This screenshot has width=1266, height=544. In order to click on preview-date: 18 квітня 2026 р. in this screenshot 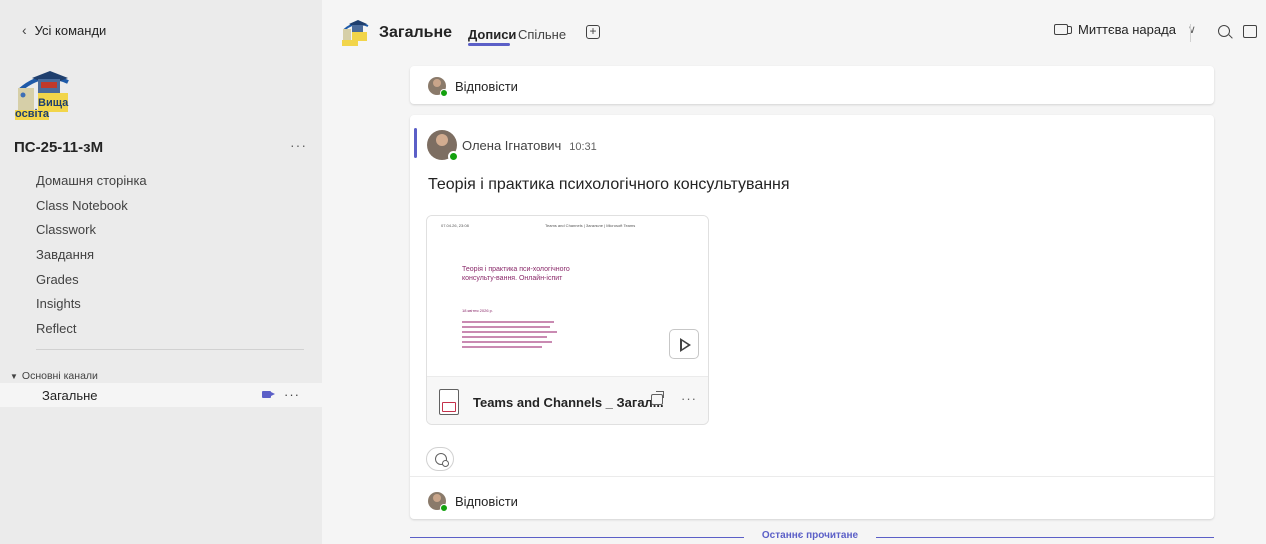, I will do `click(477, 310)`.